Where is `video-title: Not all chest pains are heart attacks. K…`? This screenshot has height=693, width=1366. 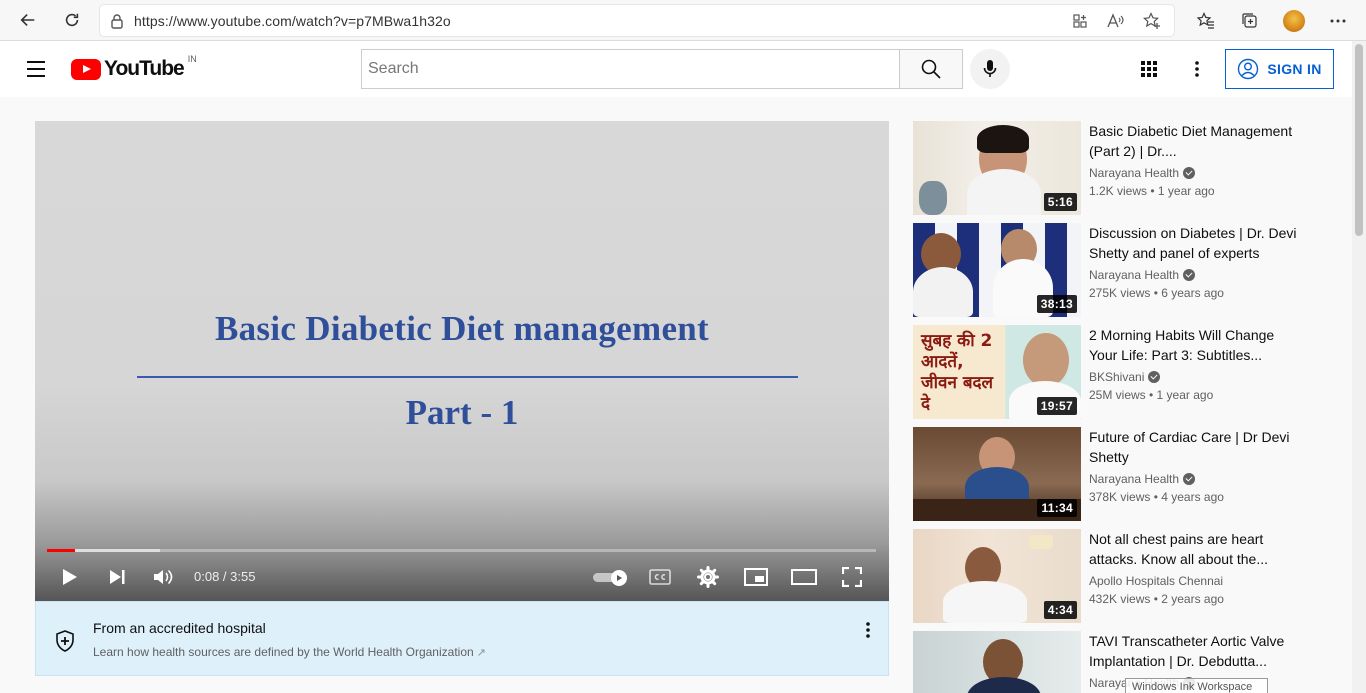 video-title: Not all chest pains are heart attacks. K… is located at coordinates (1197, 549).